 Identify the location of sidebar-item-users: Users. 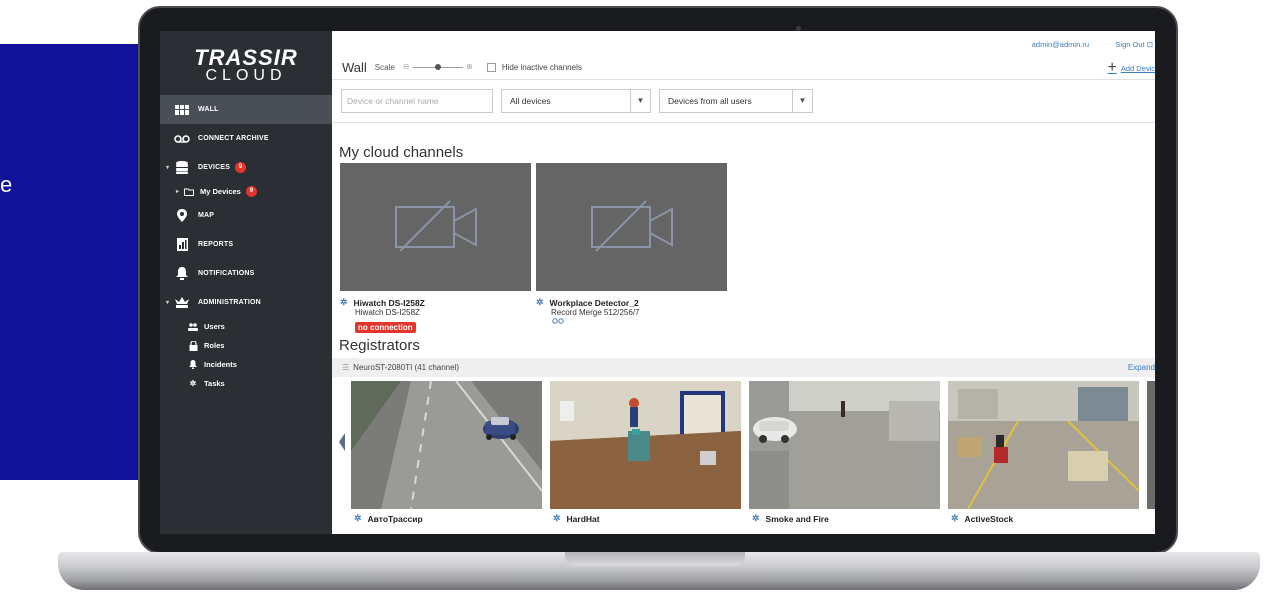
(246, 326).